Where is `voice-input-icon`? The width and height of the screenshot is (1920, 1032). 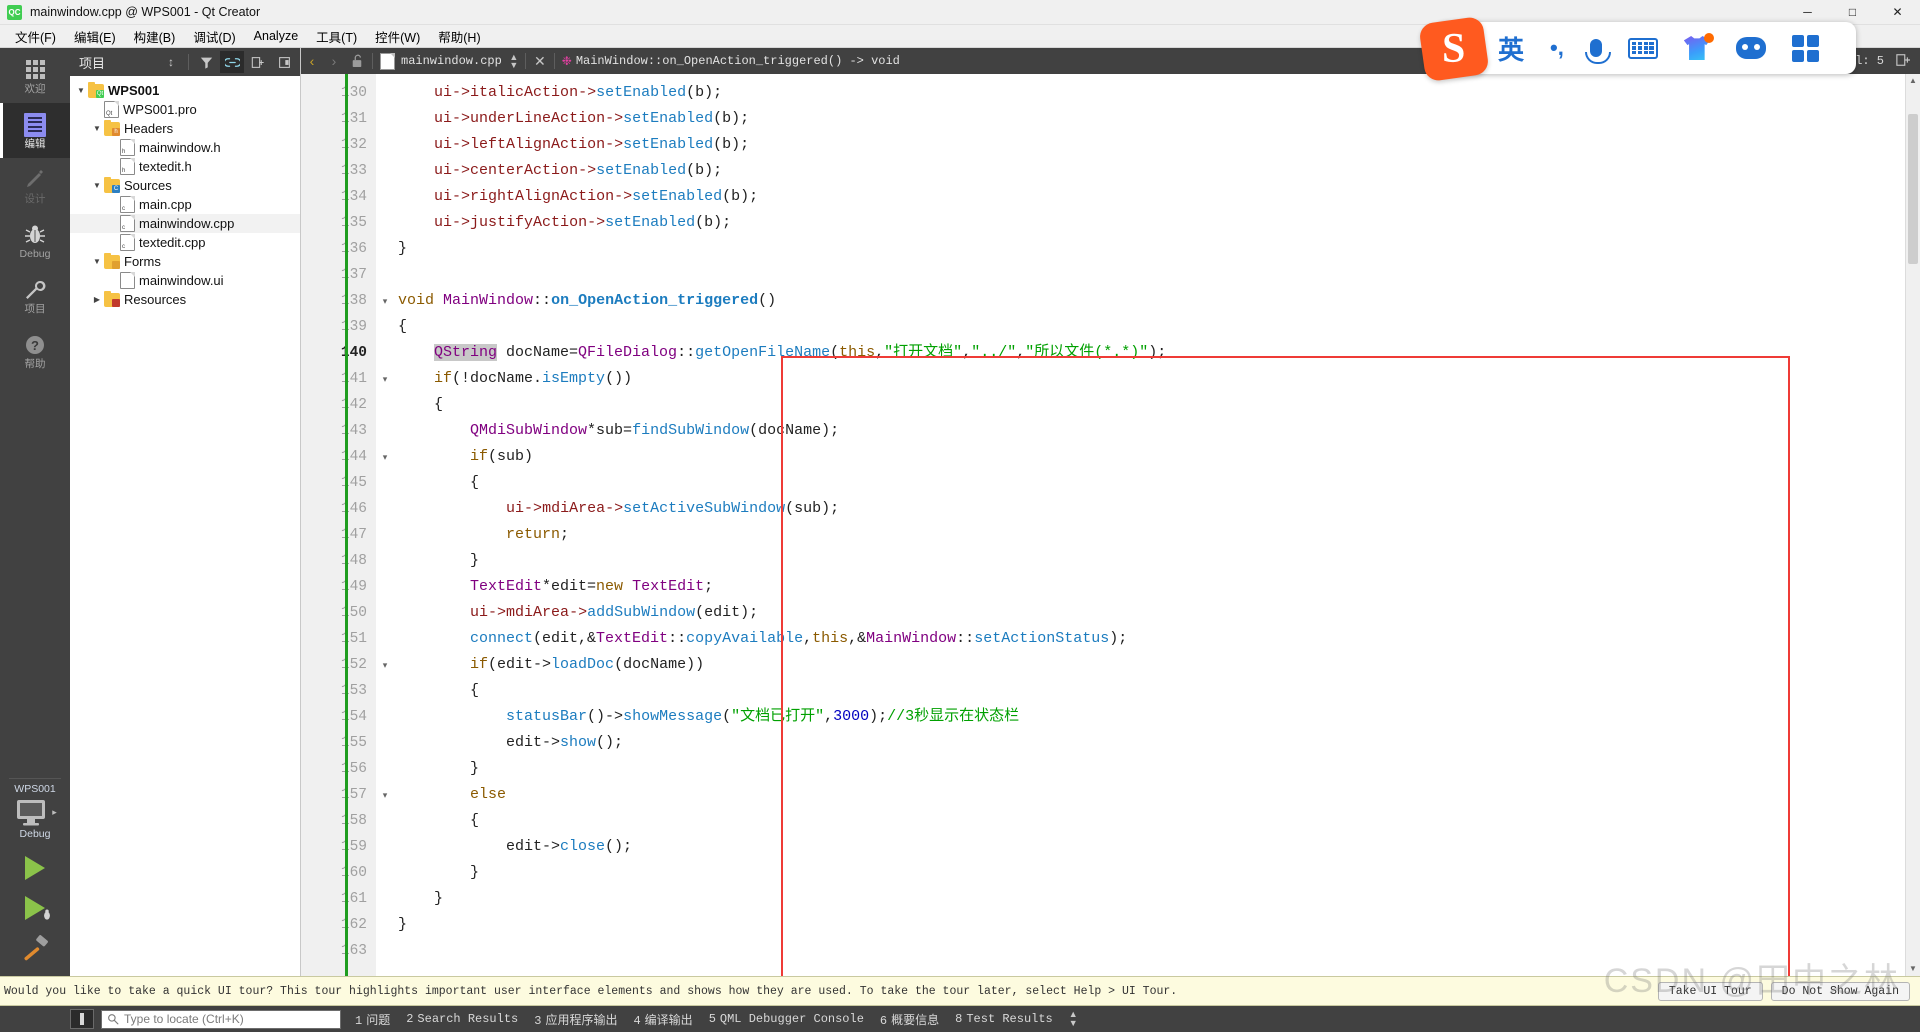 voice-input-icon is located at coordinates (1597, 51).